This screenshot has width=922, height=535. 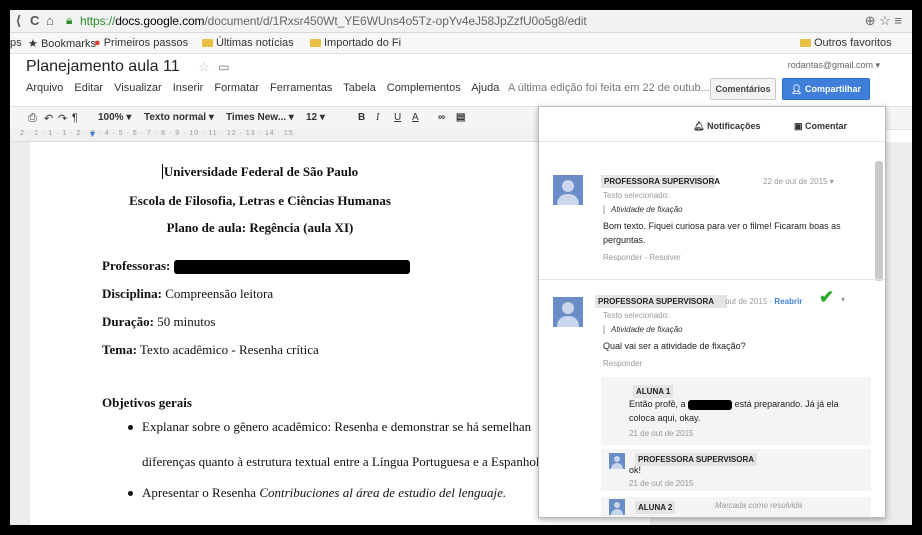 I want to click on back-icon: ⟨, so click(x=18, y=21).